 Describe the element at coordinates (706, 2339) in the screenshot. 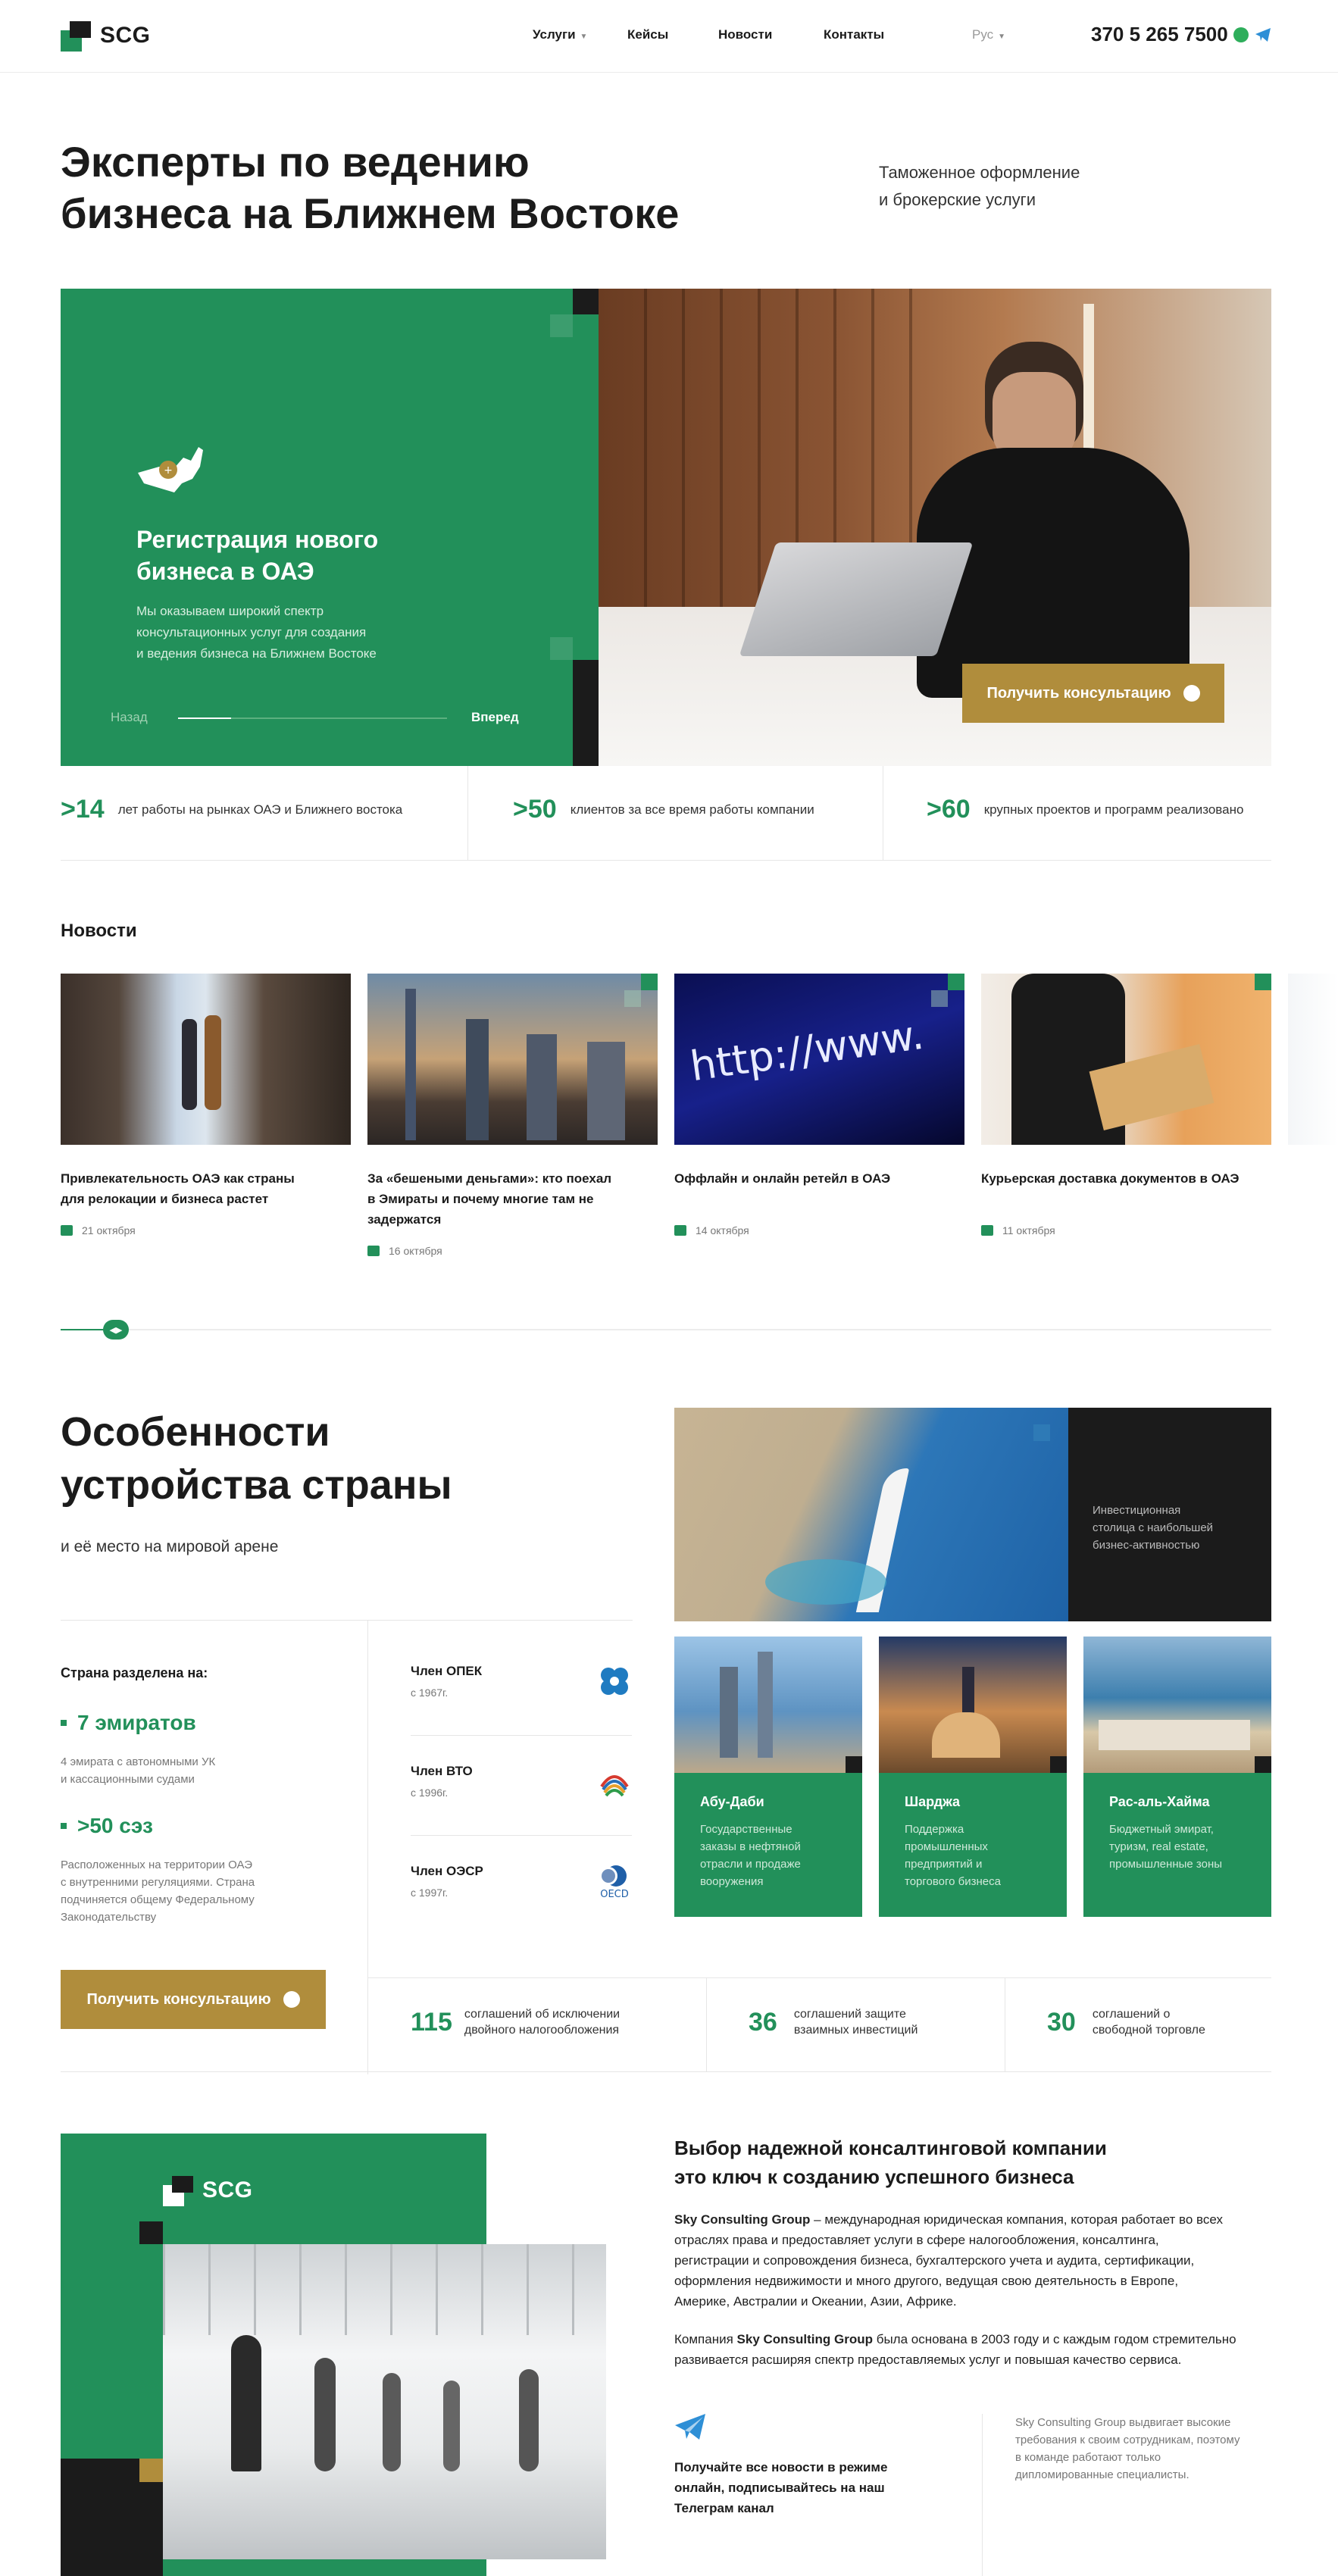

I see `about-text: Компания` at that location.